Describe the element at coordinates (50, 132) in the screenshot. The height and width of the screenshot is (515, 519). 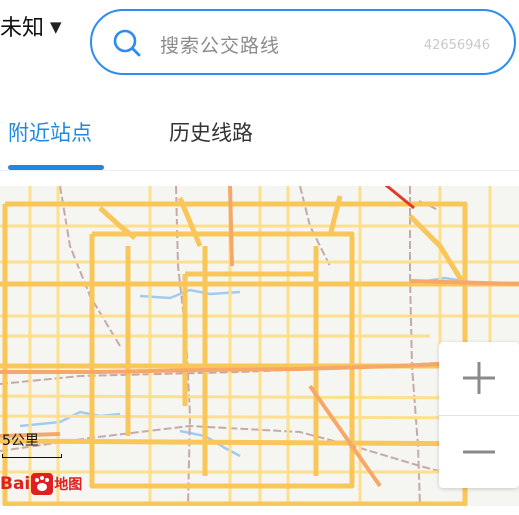
I see `tab-nearby-stops: 附近站点` at that location.